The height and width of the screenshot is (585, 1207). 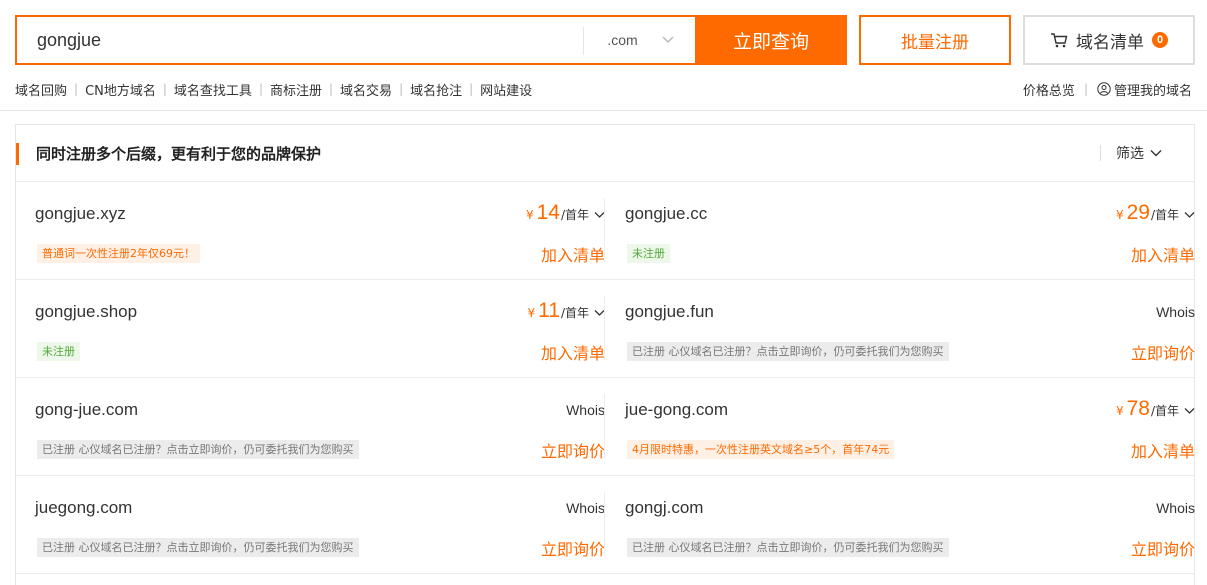 I want to click on divider, so click(x=1100, y=153).